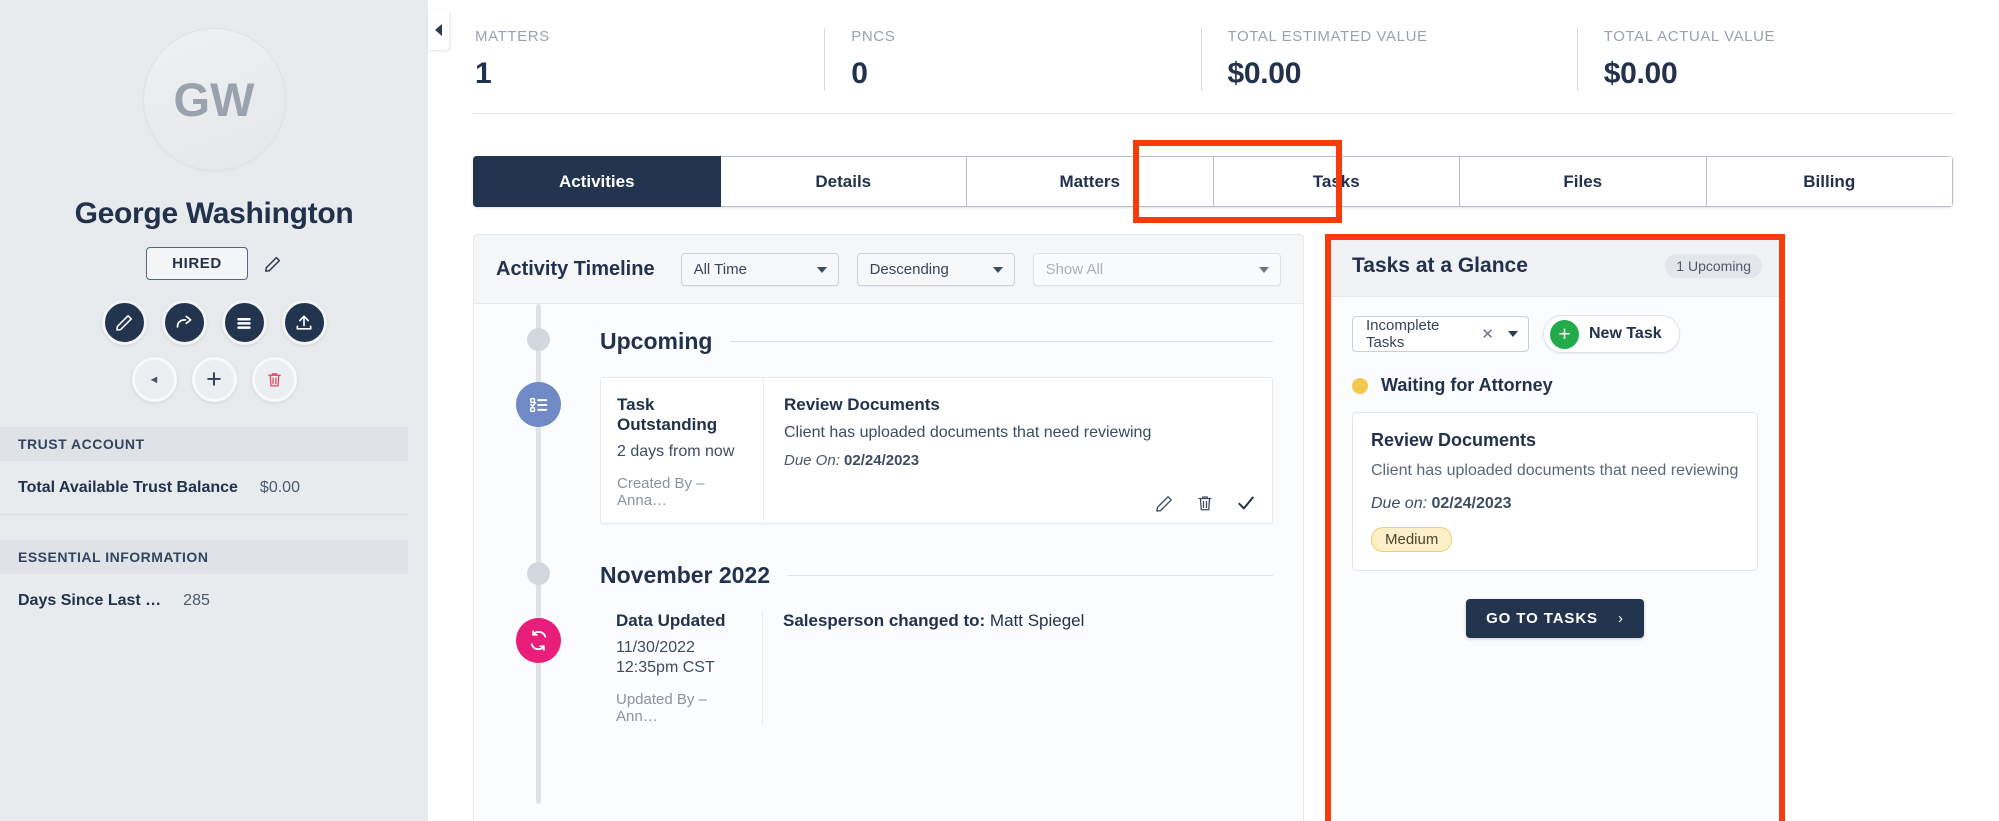 The height and width of the screenshot is (821, 1999). I want to click on tab-activities: Activities, so click(597, 181).